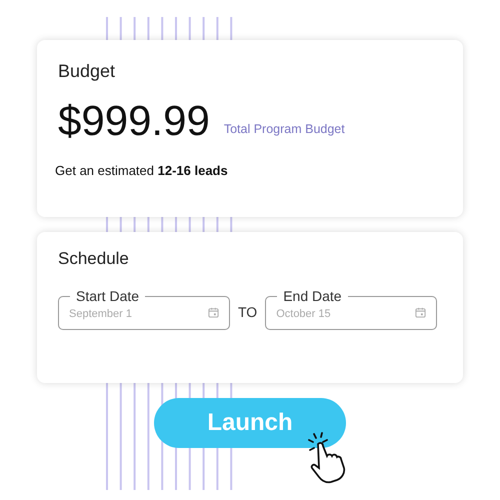 Image resolution: width=500 pixels, height=500 pixels. What do you see at coordinates (284, 129) in the screenshot?
I see `amount-caption: Total Program Budget` at bounding box center [284, 129].